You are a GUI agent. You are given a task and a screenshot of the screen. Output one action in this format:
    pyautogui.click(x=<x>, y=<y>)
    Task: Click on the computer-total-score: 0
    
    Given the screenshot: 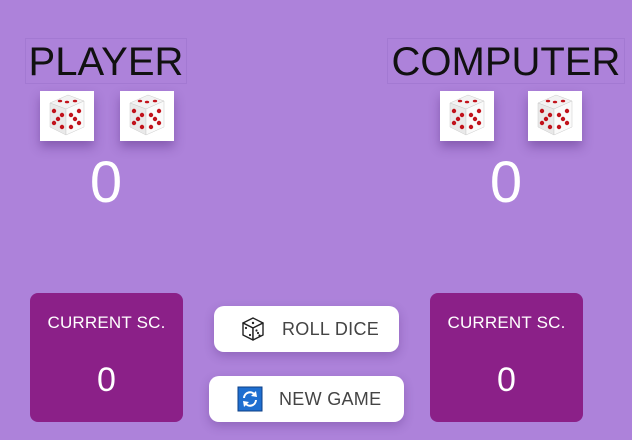 What is the action you would take?
    pyautogui.click(x=506, y=182)
    